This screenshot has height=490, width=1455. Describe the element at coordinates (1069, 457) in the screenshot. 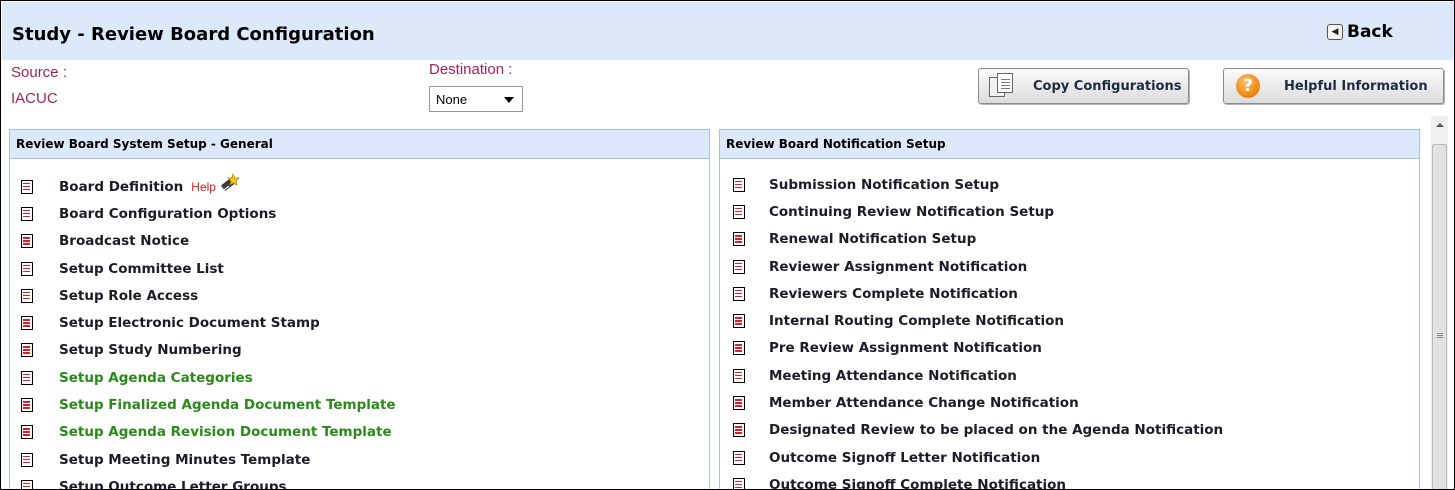

I see `list-item: Outcome Signoff Letter Notification` at that location.